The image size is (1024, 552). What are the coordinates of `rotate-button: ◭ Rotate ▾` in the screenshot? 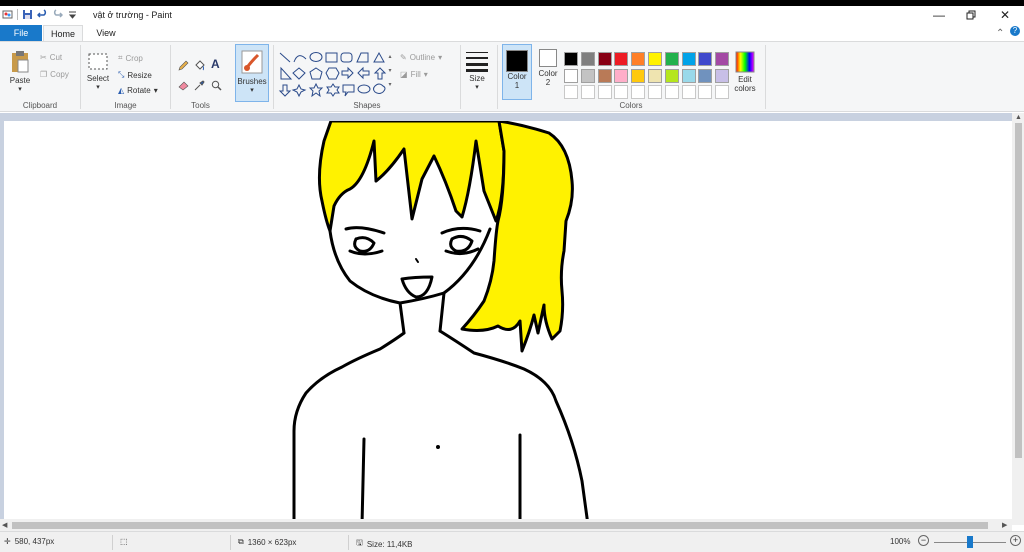 It's located at (138, 90).